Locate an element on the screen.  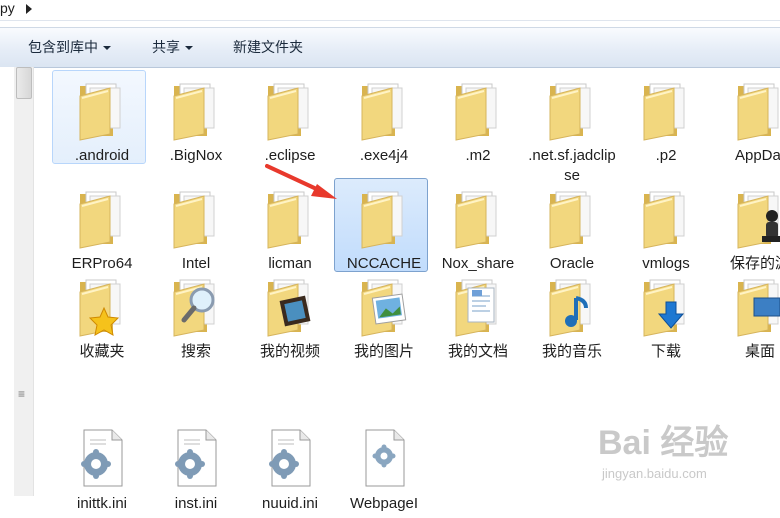
file-item: .p2 is located at coordinates (666, 124).